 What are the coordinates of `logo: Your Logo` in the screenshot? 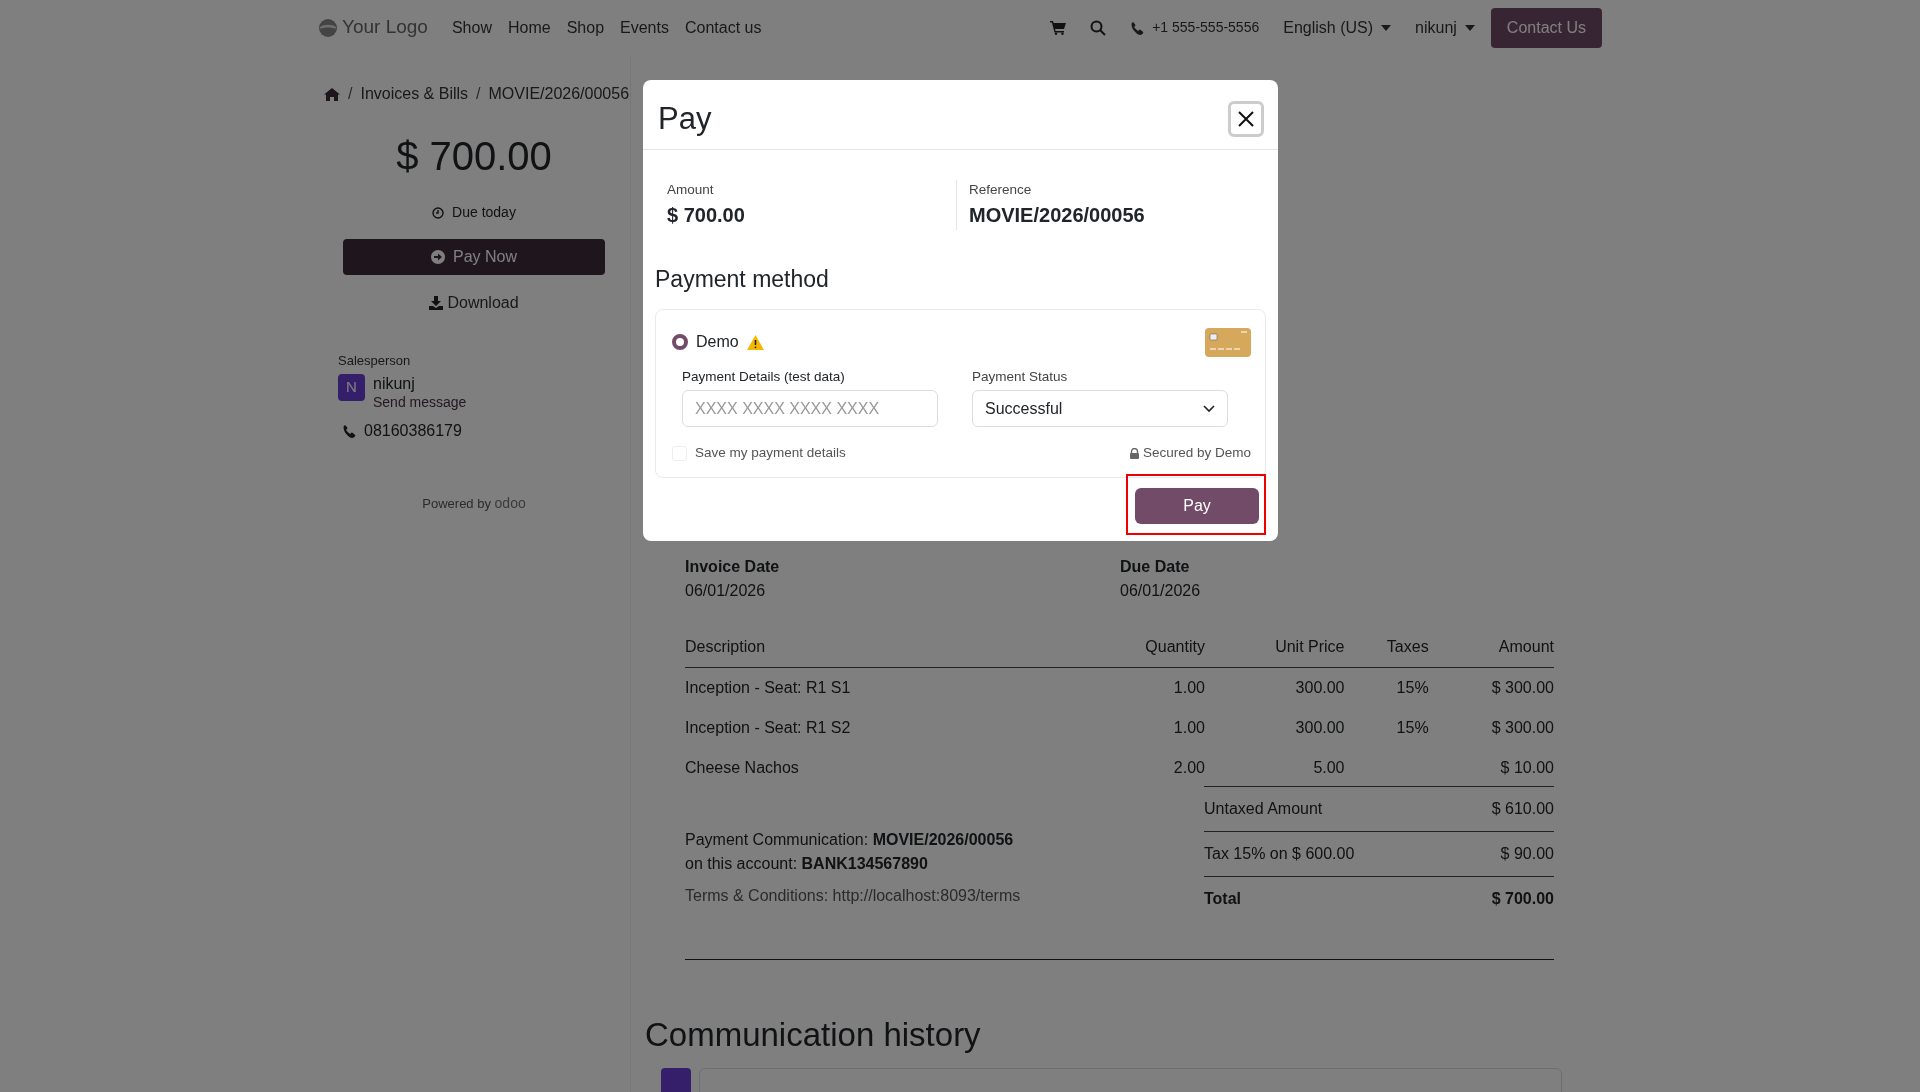 It's located at (373, 27).